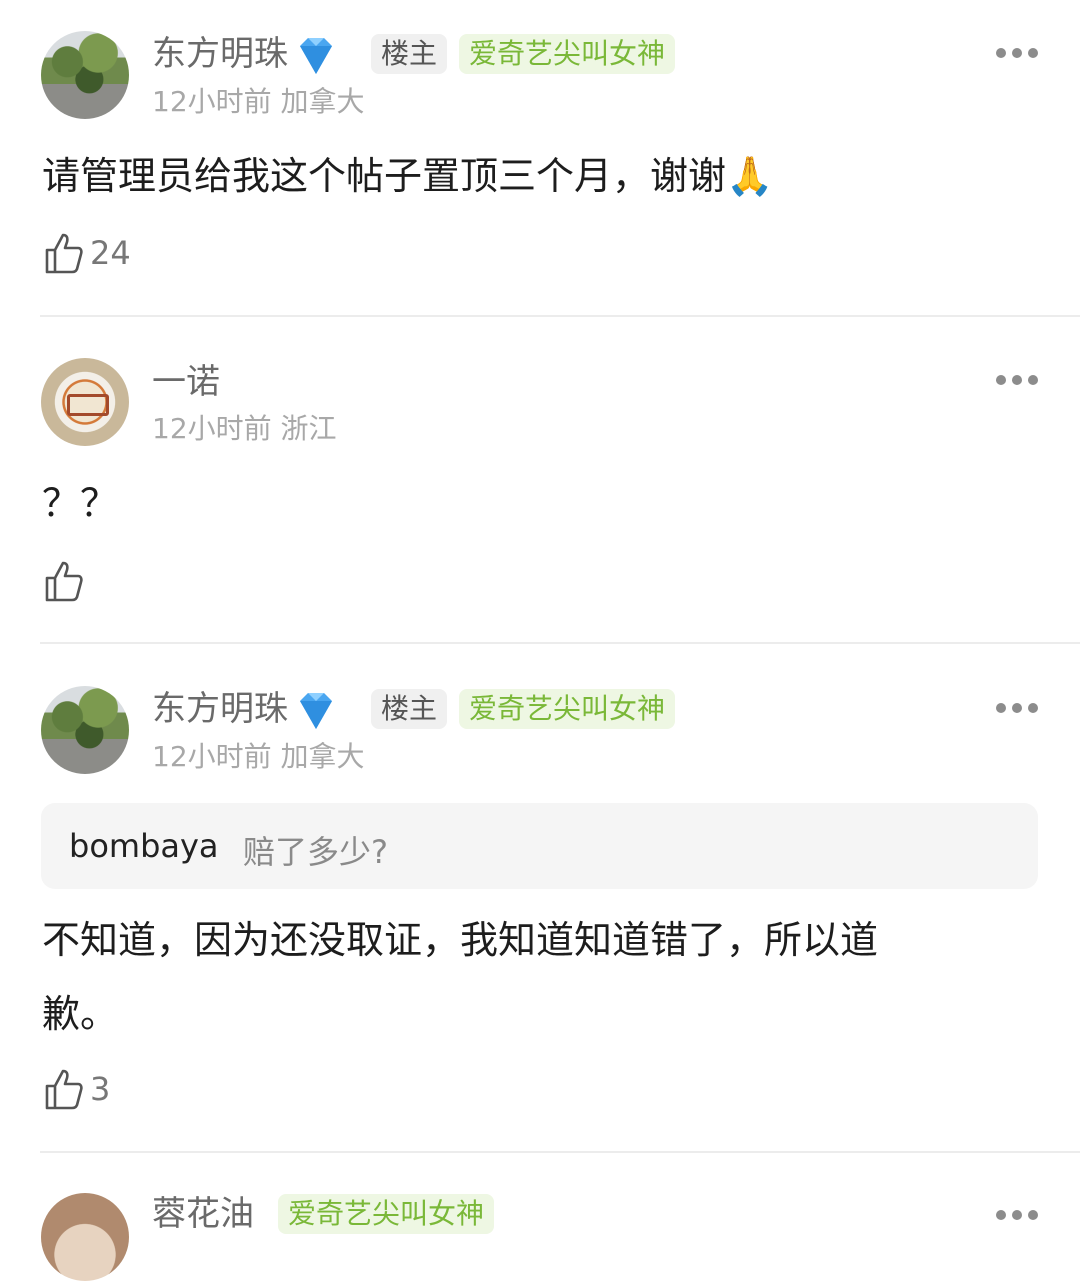  Describe the element at coordinates (80, 503) in the screenshot. I see `comment-content: ？？` at that location.